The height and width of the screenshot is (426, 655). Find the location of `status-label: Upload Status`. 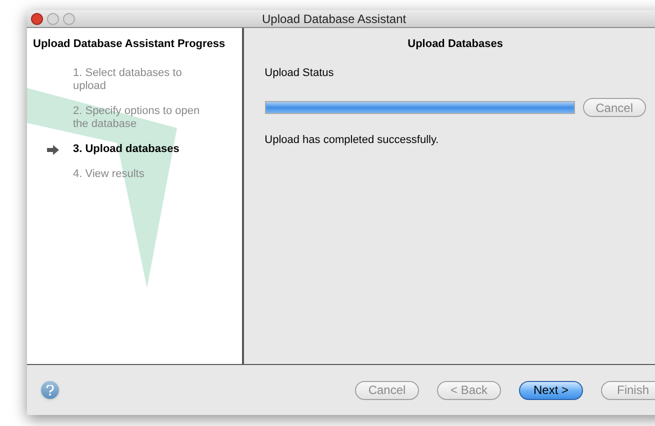

status-label: Upload Status is located at coordinates (299, 73).